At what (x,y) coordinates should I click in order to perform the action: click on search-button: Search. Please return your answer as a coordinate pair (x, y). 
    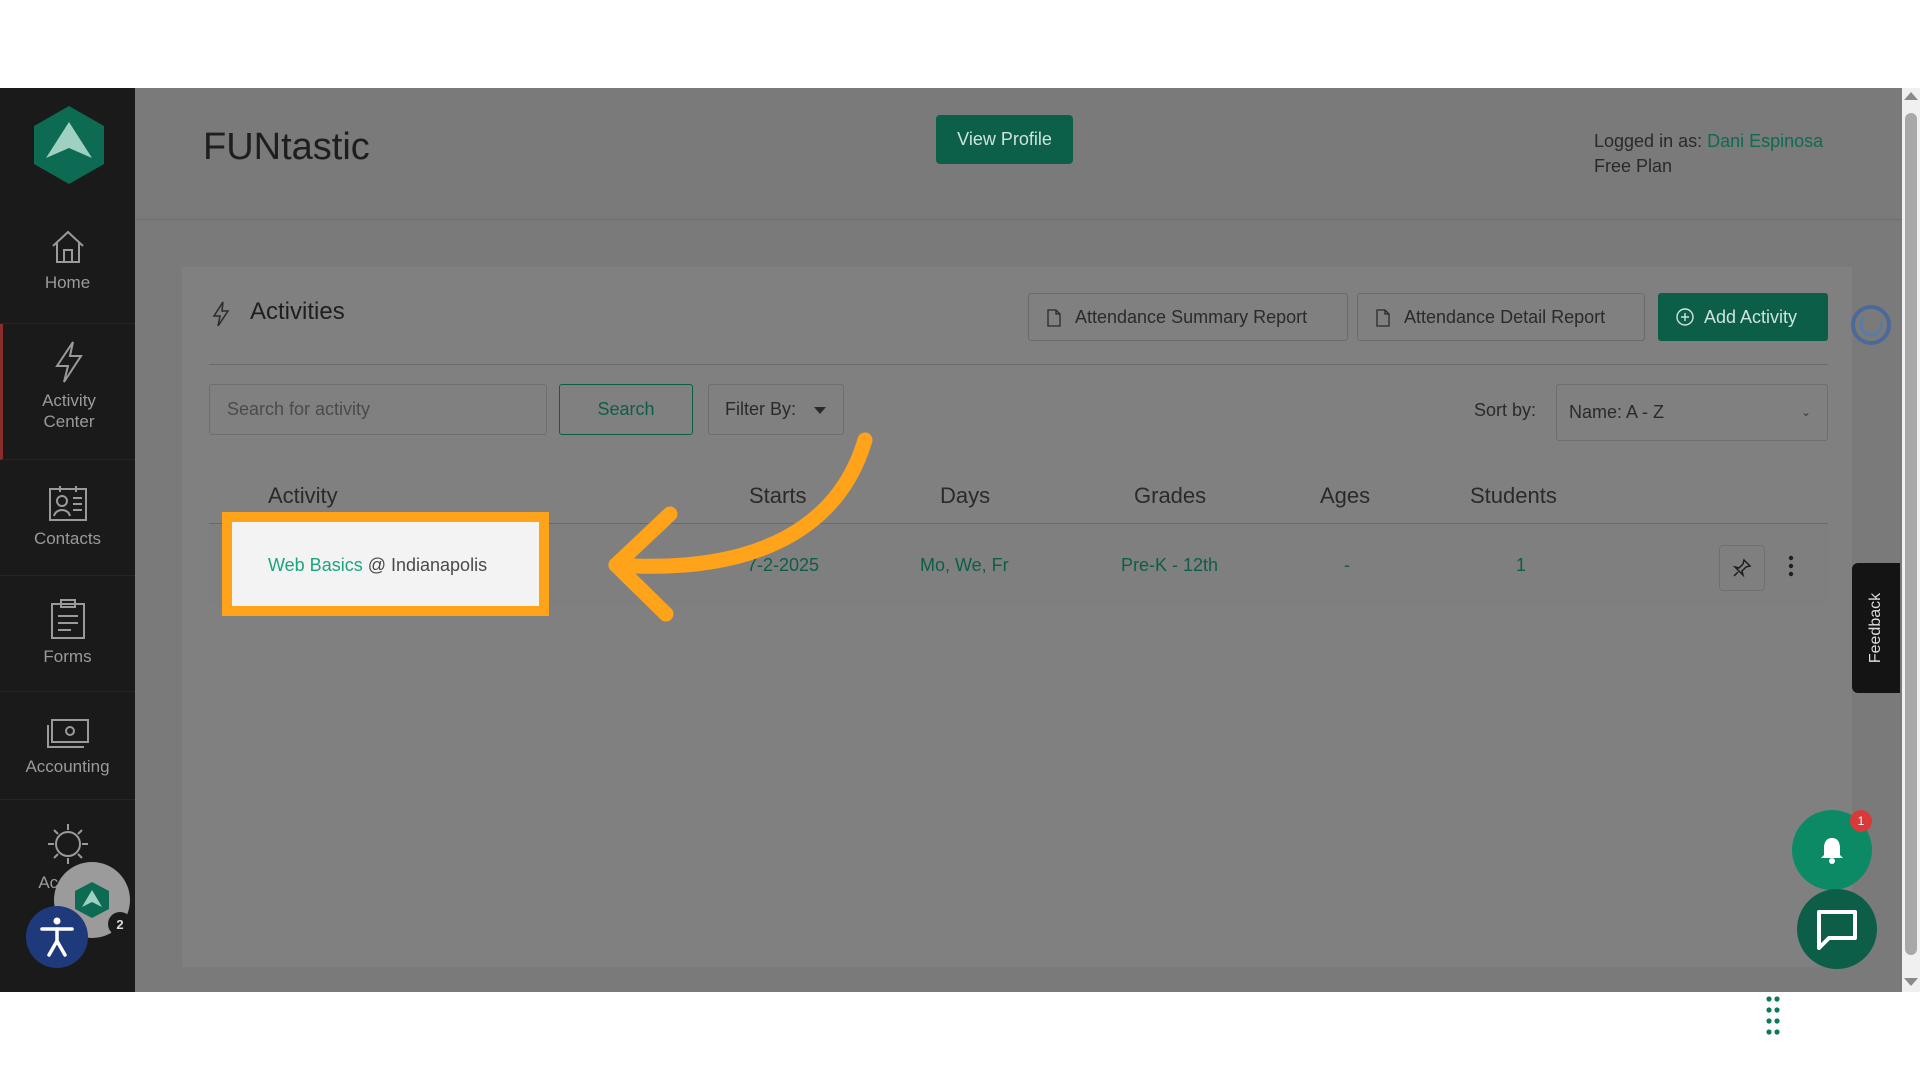
    Looking at the image, I should click on (626, 409).